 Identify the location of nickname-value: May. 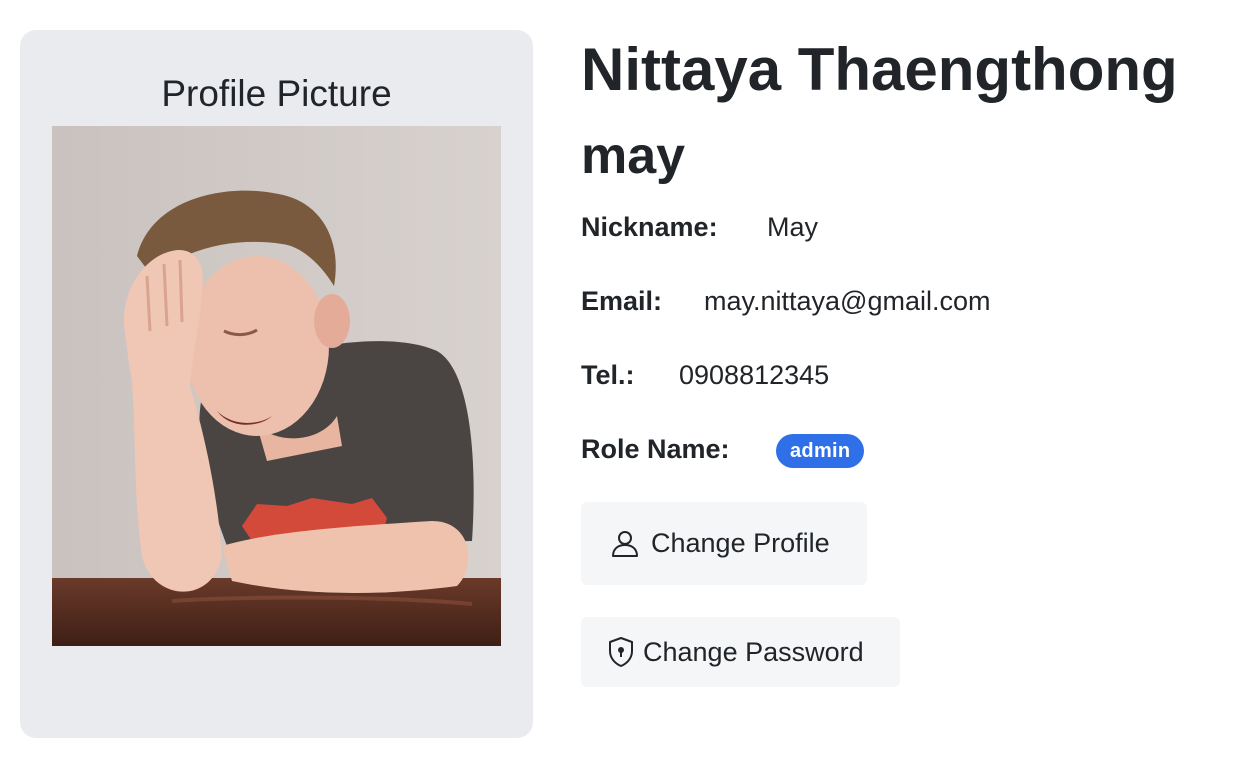
(793, 227).